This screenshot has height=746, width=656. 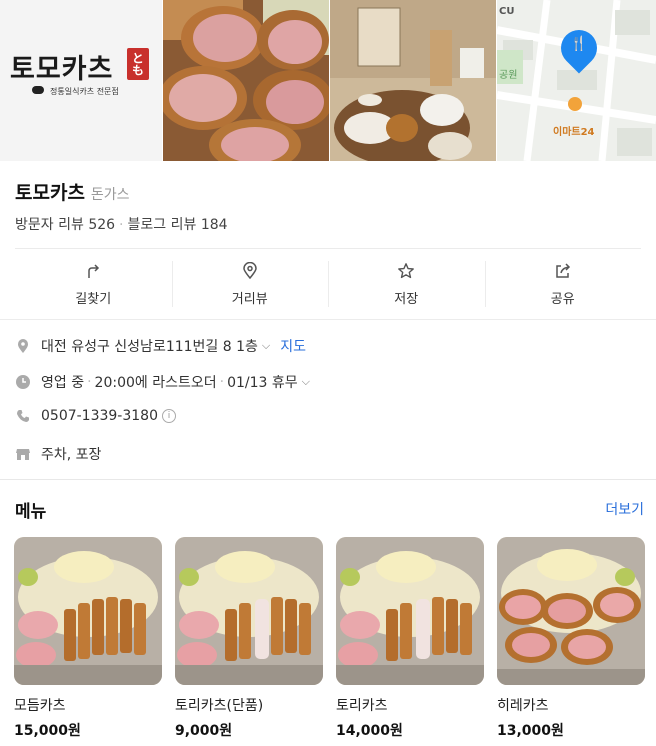 I want to click on menu-section-title: 메뉴, so click(x=31, y=512).